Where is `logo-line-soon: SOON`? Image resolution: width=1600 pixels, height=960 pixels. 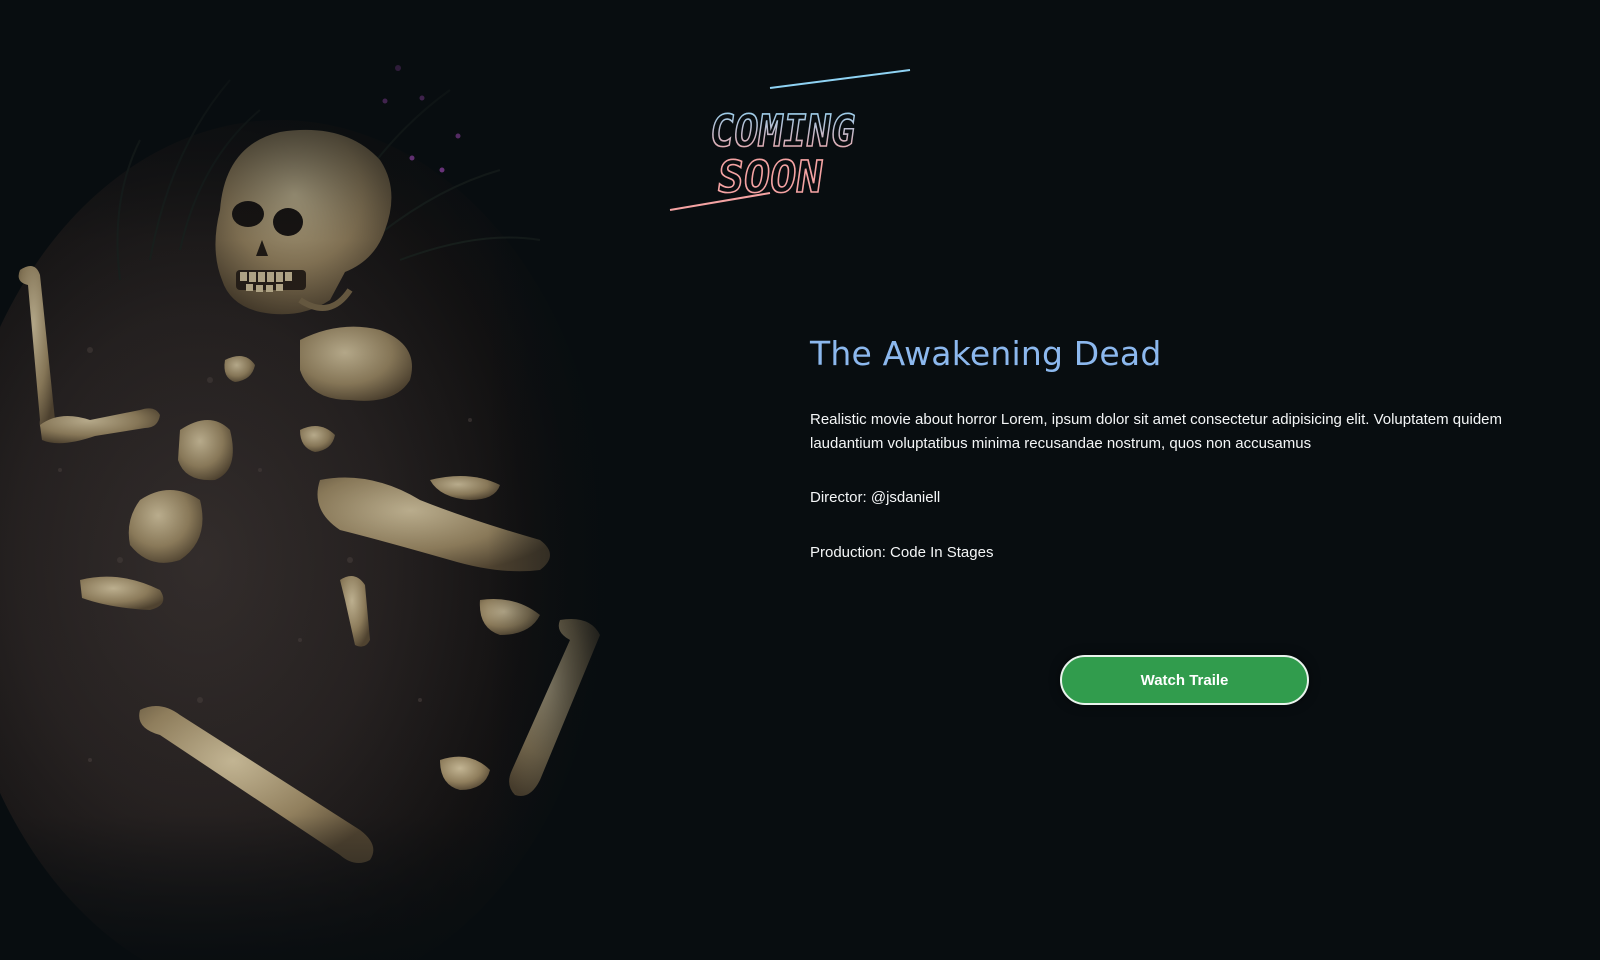
logo-line-soon: SOON is located at coordinates (770, 177).